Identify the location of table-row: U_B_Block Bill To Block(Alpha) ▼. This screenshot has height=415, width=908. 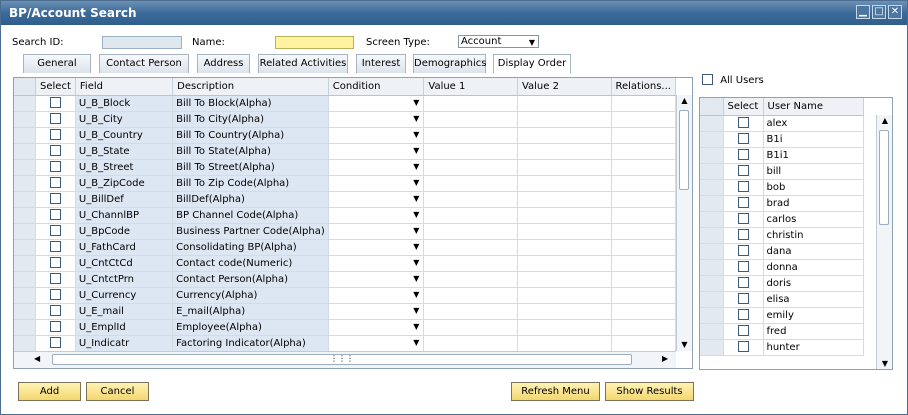
(345, 103).